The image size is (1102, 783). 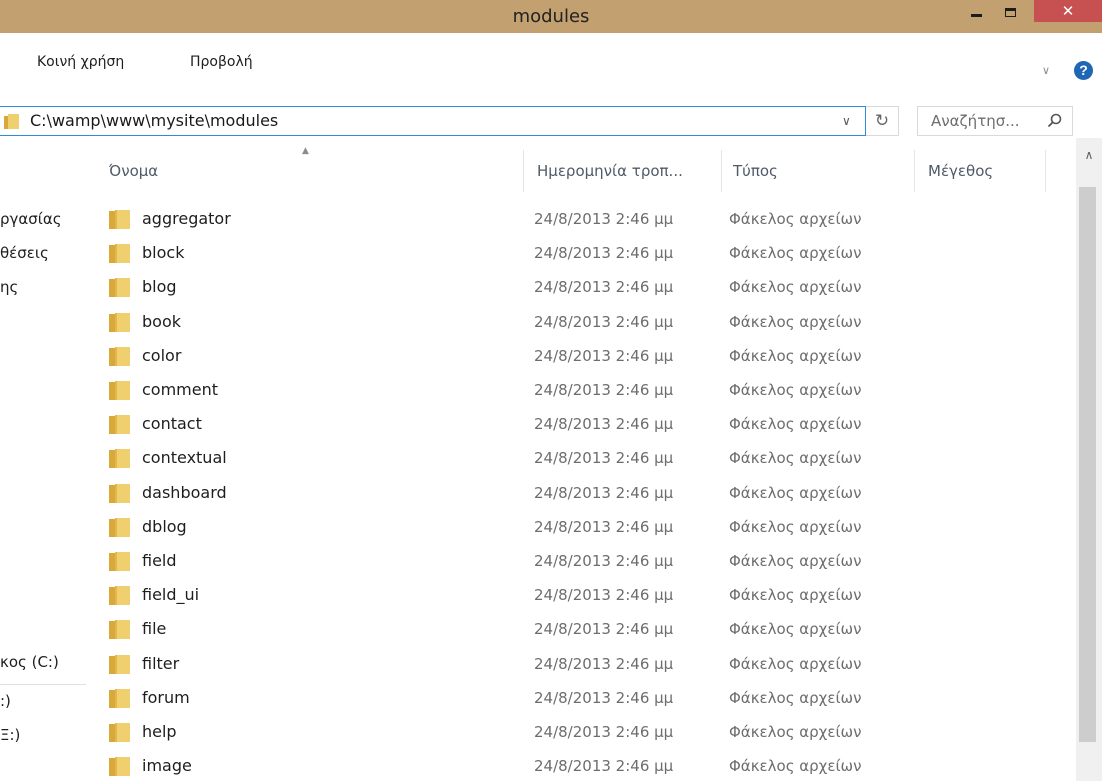 I want to click on file-name: dashboard, so click(x=184, y=492).